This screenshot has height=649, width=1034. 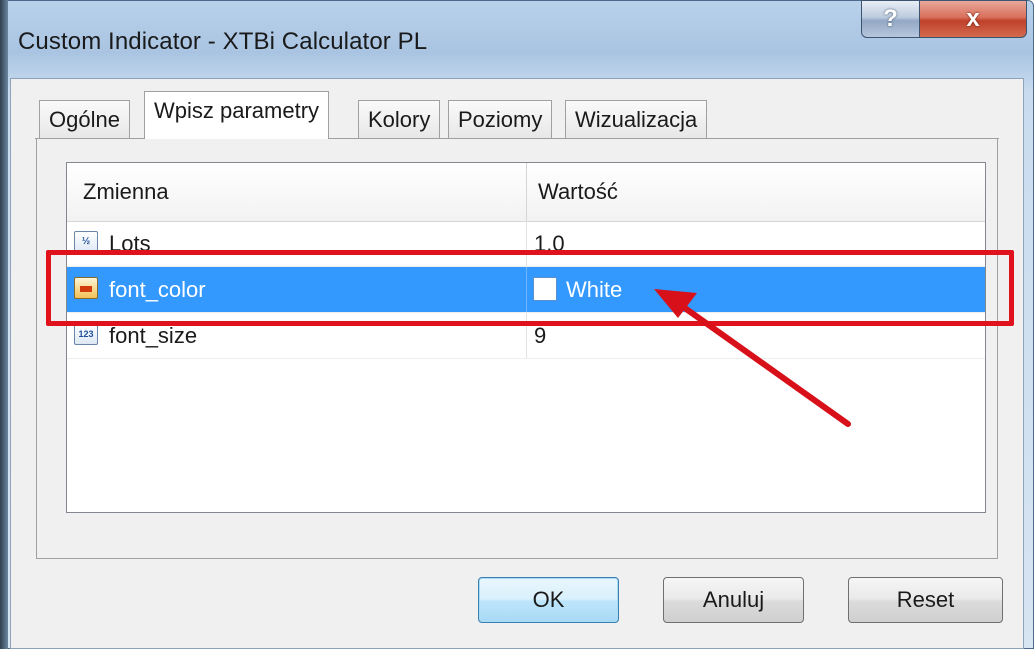 What do you see at coordinates (733, 600) in the screenshot?
I see `cancel-button: Anuluj` at bounding box center [733, 600].